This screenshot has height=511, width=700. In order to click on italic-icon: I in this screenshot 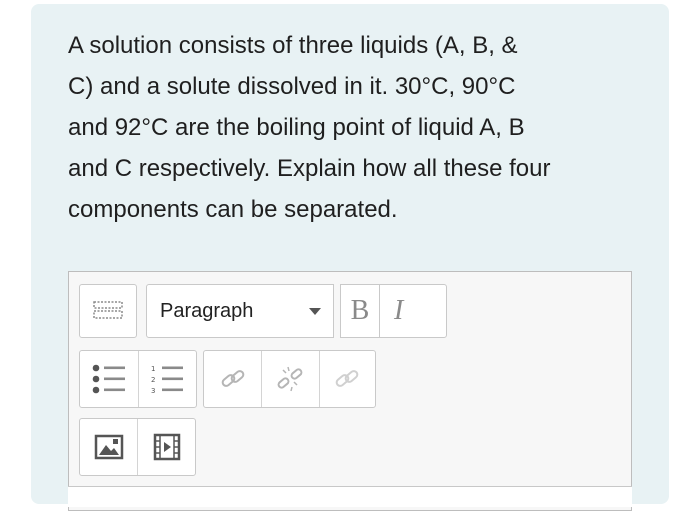, I will do `click(399, 310)`.